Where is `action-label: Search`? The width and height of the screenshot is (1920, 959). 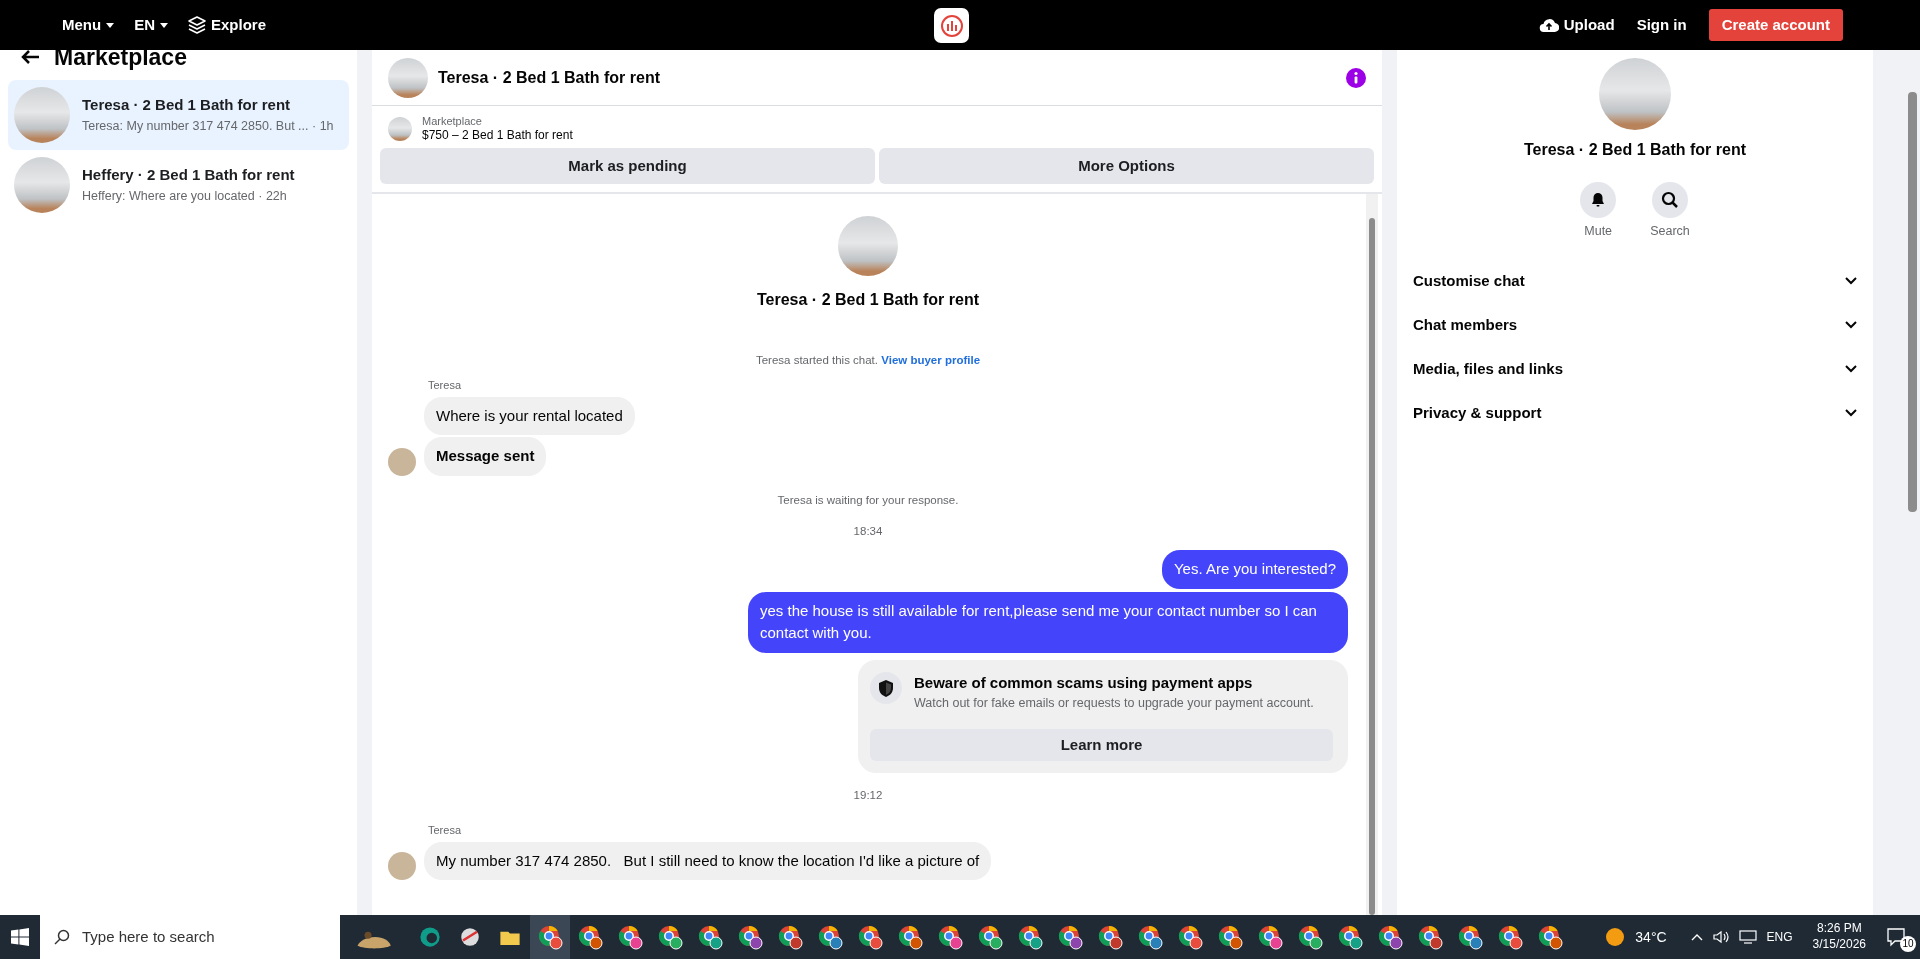
action-label: Search is located at coordinates (1670, 231).